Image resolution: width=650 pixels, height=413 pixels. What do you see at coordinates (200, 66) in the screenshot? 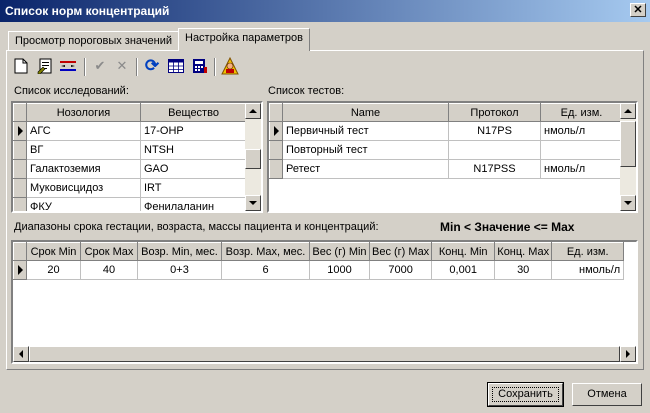
I see `calculator-button` at bounding box center [200, 66].